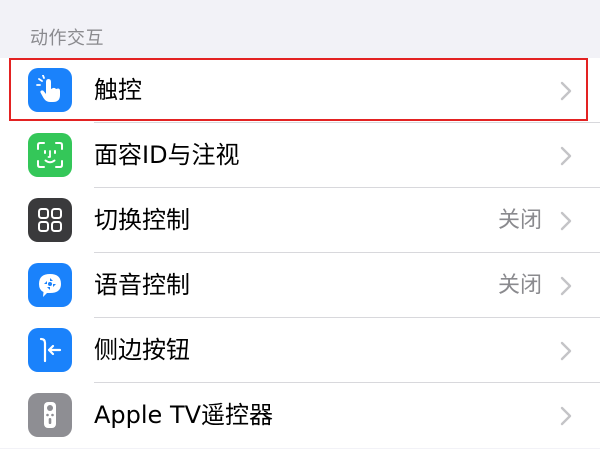 This screenshot has height=449, width=600. I want to click on tv-remote-icon, so click(50, 415).